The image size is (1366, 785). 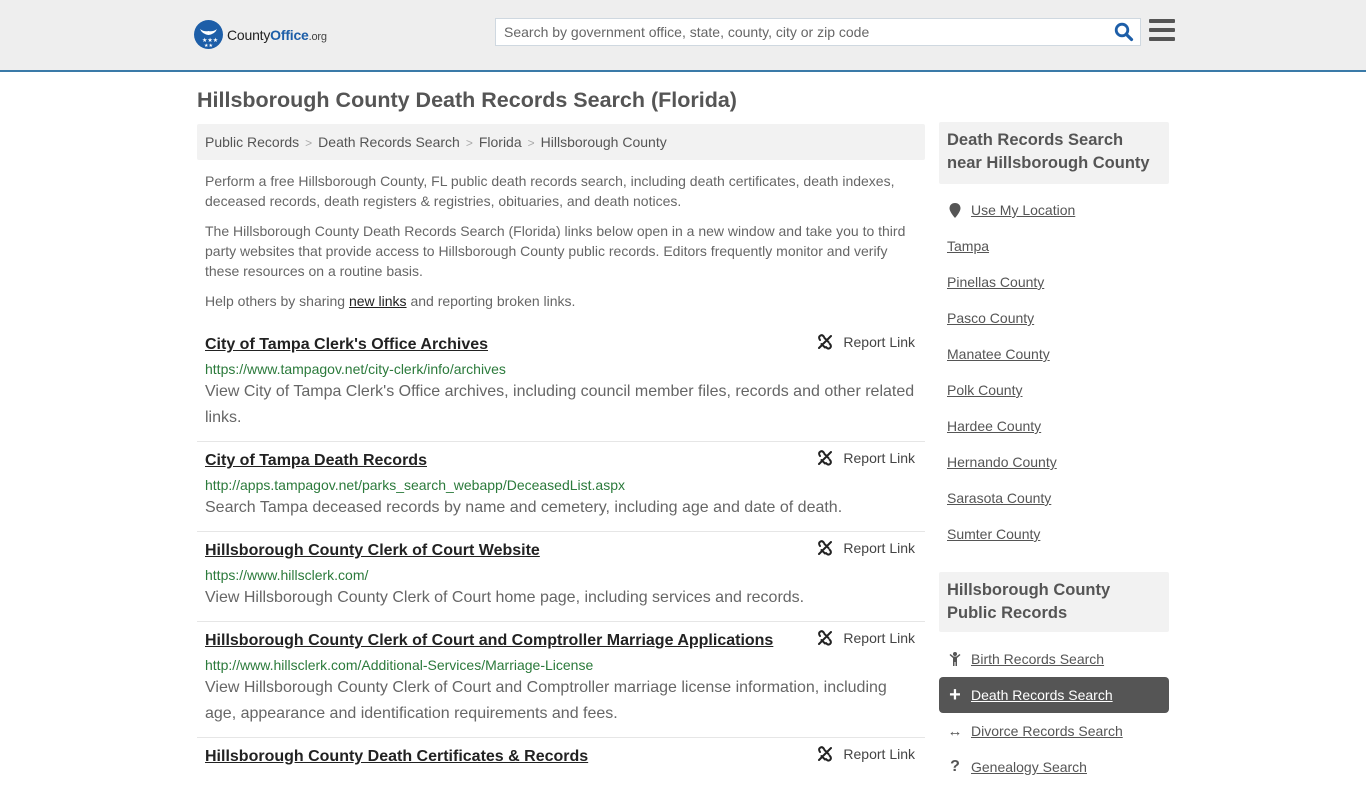 What do you see at coordinates (955, 766) in the screenshot?
I see `question-icon: ?` at bounding box center [955, 766].